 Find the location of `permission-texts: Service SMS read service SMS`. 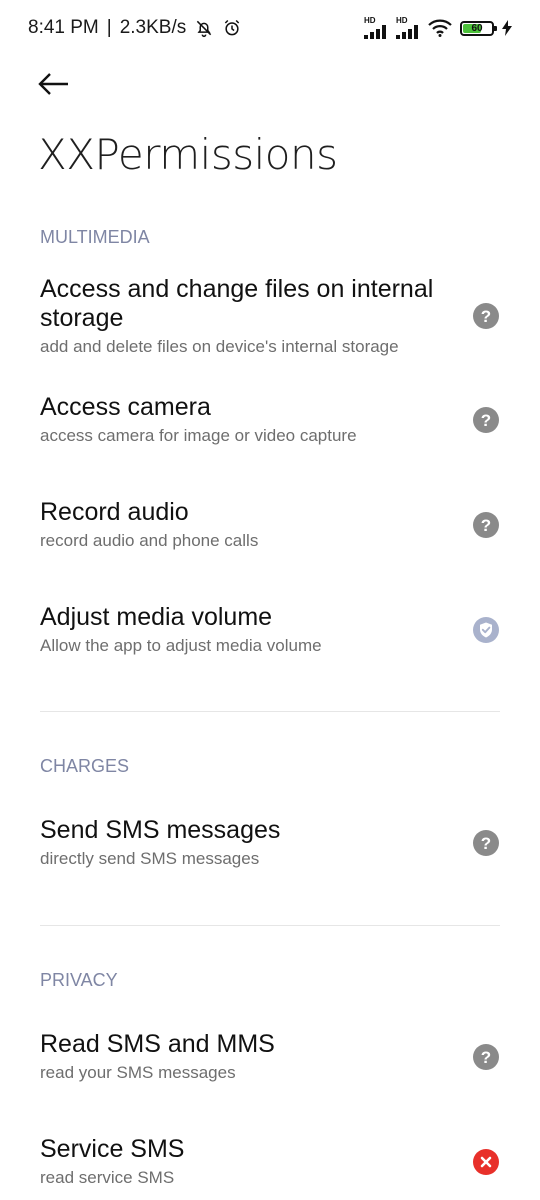

permission-texts: Service SMS read service SMS is located at coordinates (256, 1162).